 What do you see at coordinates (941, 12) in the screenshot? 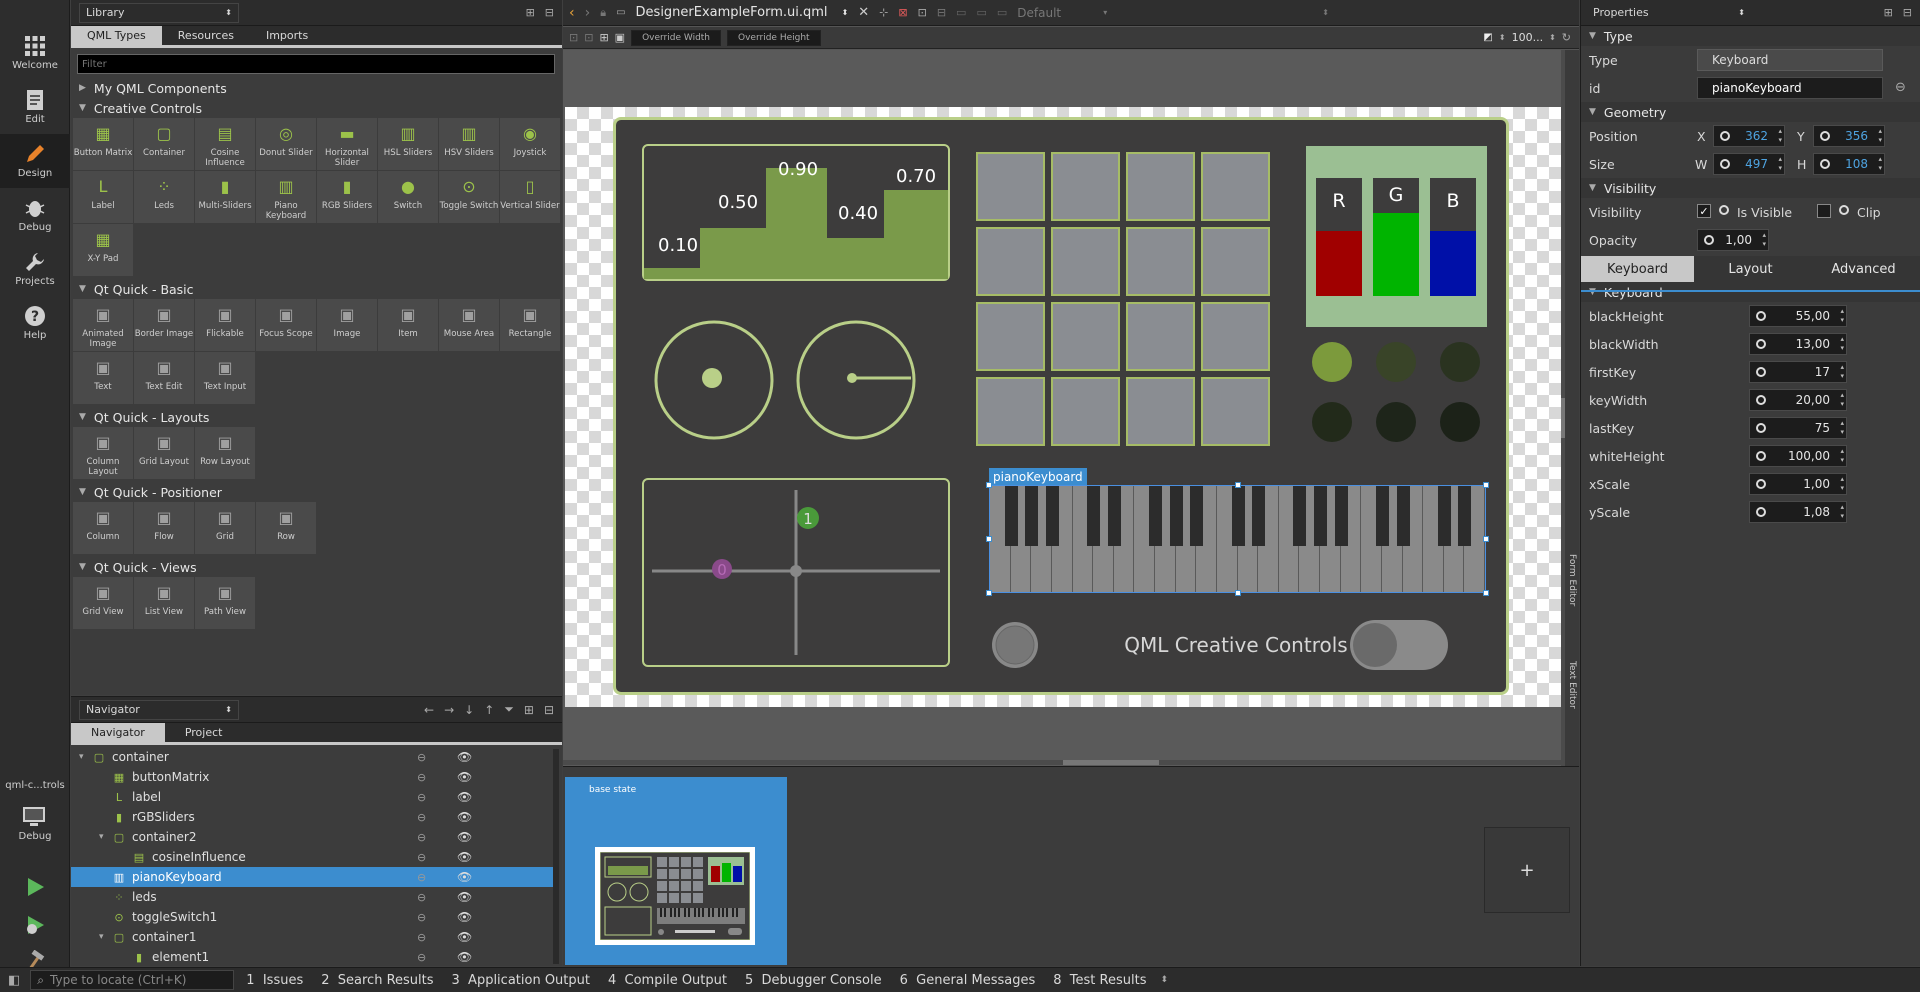
I see `layout-icon: ⊟` at bounding box center [941, 12].